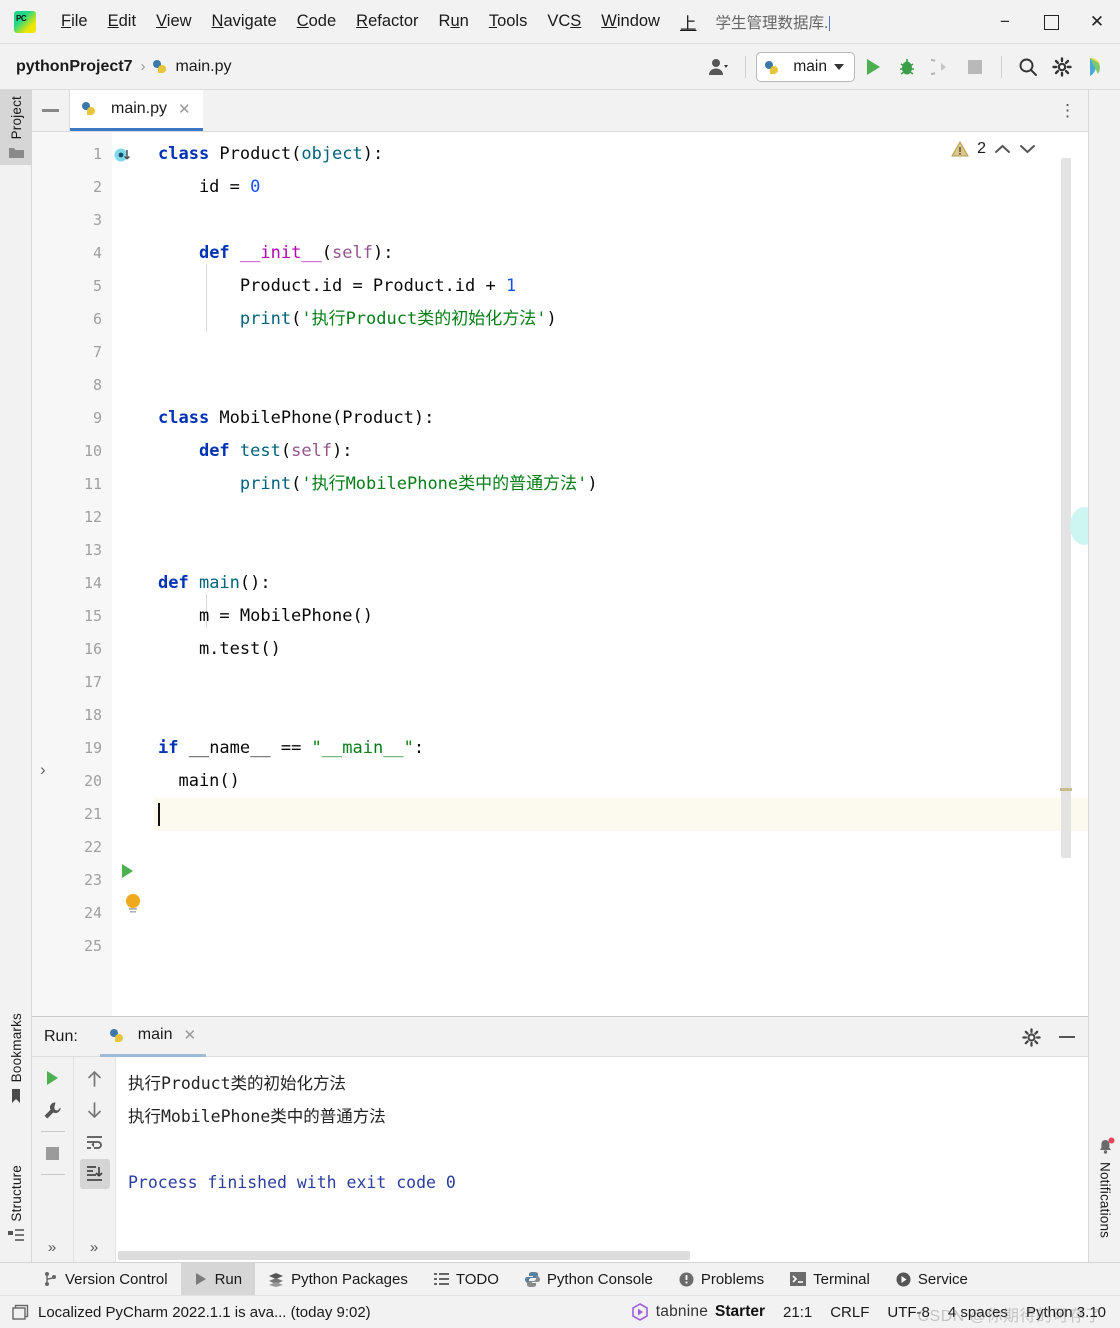 This screenshot has height=1328, width=1120. I want to click on sidebar-item-project: Project, so click(16, 128).